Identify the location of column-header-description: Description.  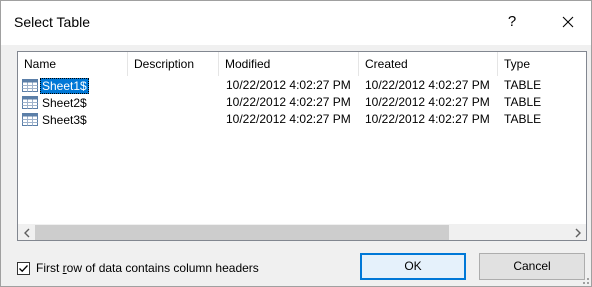
(173, 64).